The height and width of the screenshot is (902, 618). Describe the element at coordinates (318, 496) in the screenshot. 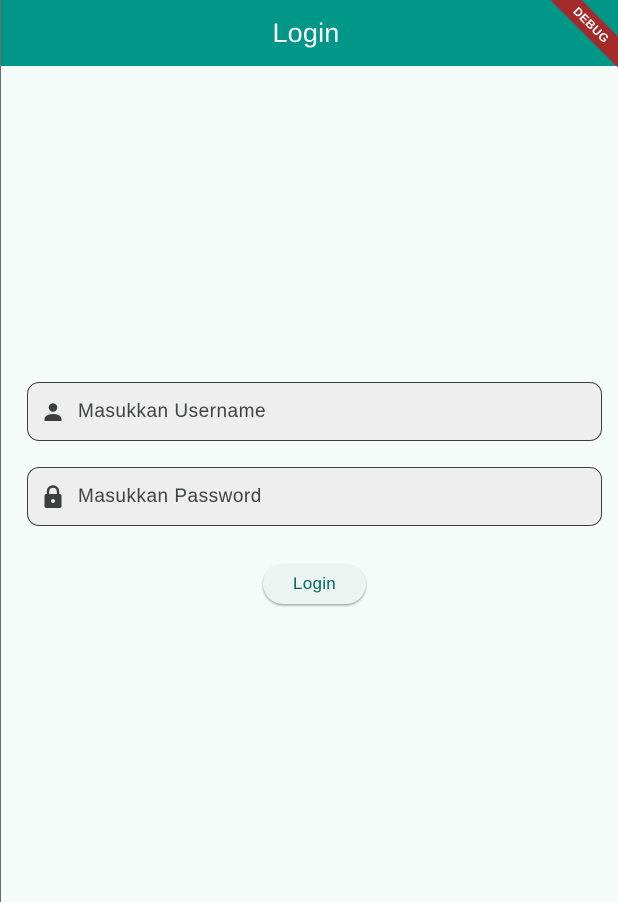

I see `password-input` at that location.